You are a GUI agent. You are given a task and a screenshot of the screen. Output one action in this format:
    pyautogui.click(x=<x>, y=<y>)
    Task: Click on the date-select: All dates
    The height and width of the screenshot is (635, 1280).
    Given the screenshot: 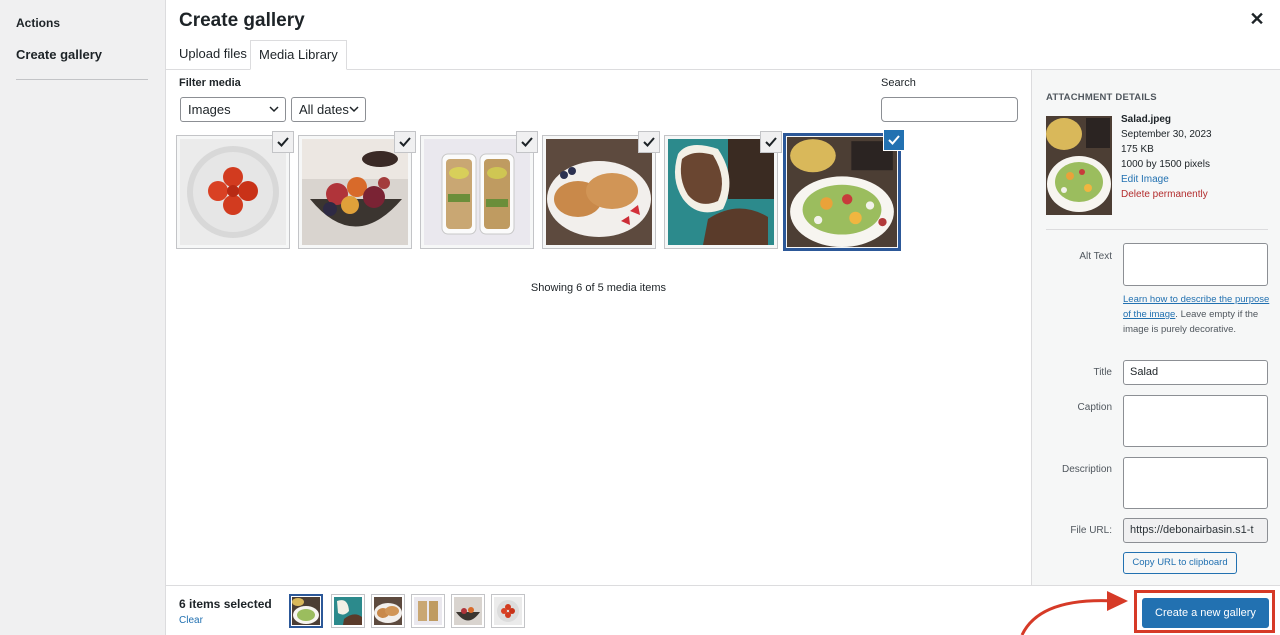 What is the action you would take?
    pyautogui.click(x=328, y=109)
    